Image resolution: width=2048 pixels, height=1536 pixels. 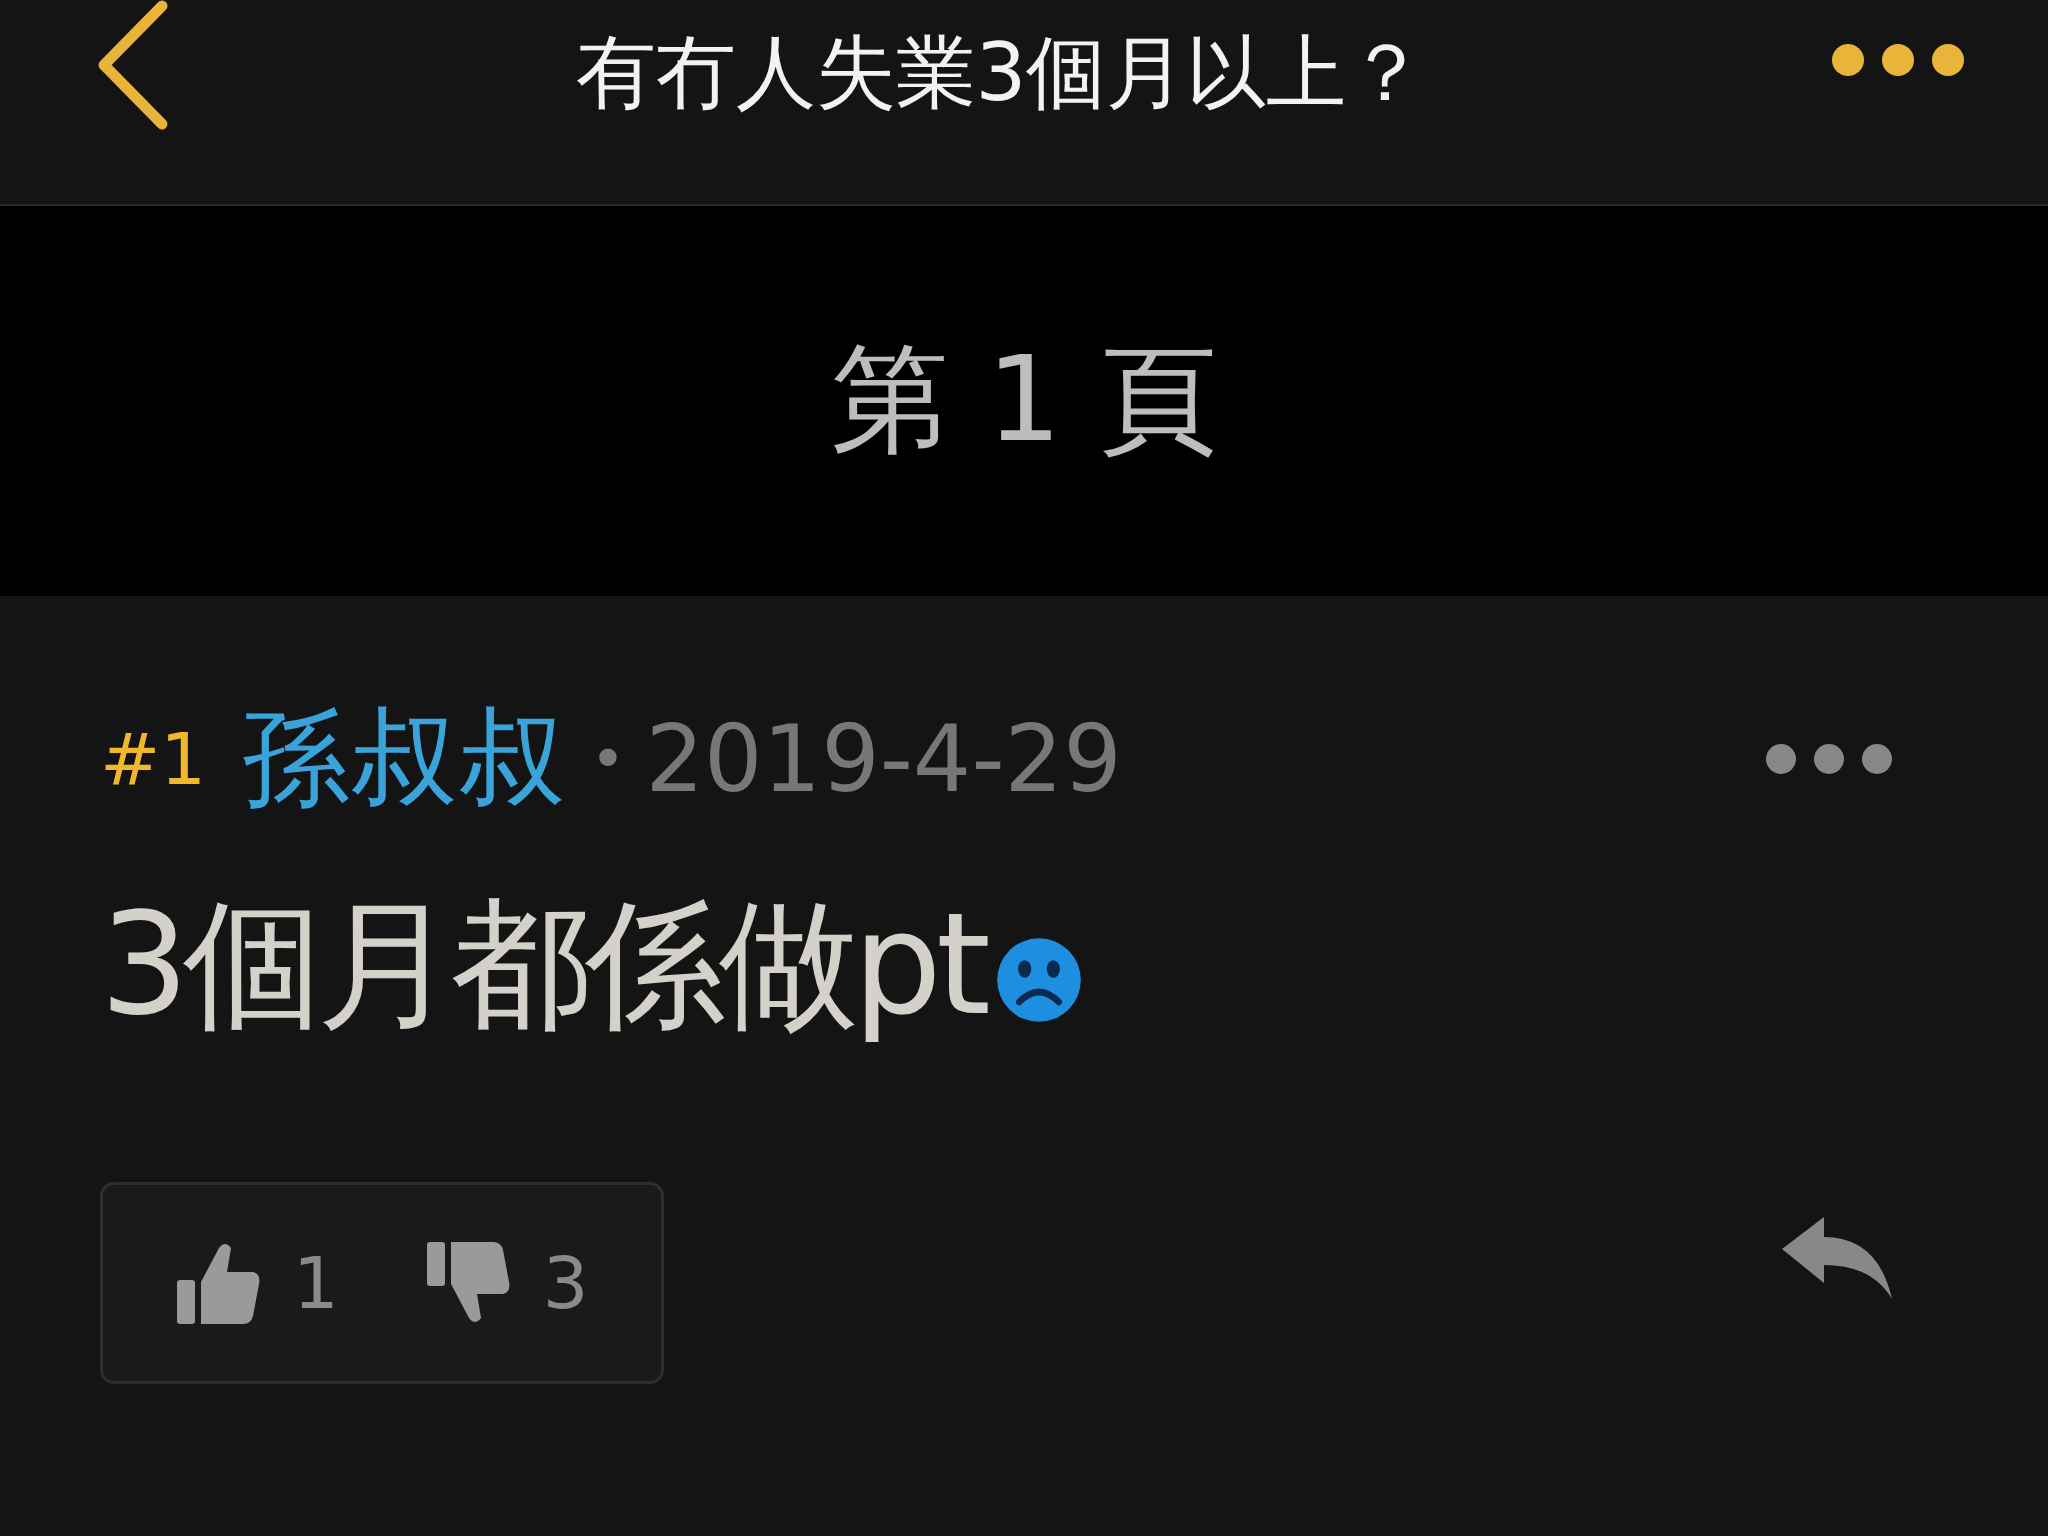 I want to click on thread-title: 有冇人失業3個月以上？, so click(x=1001, y=73).